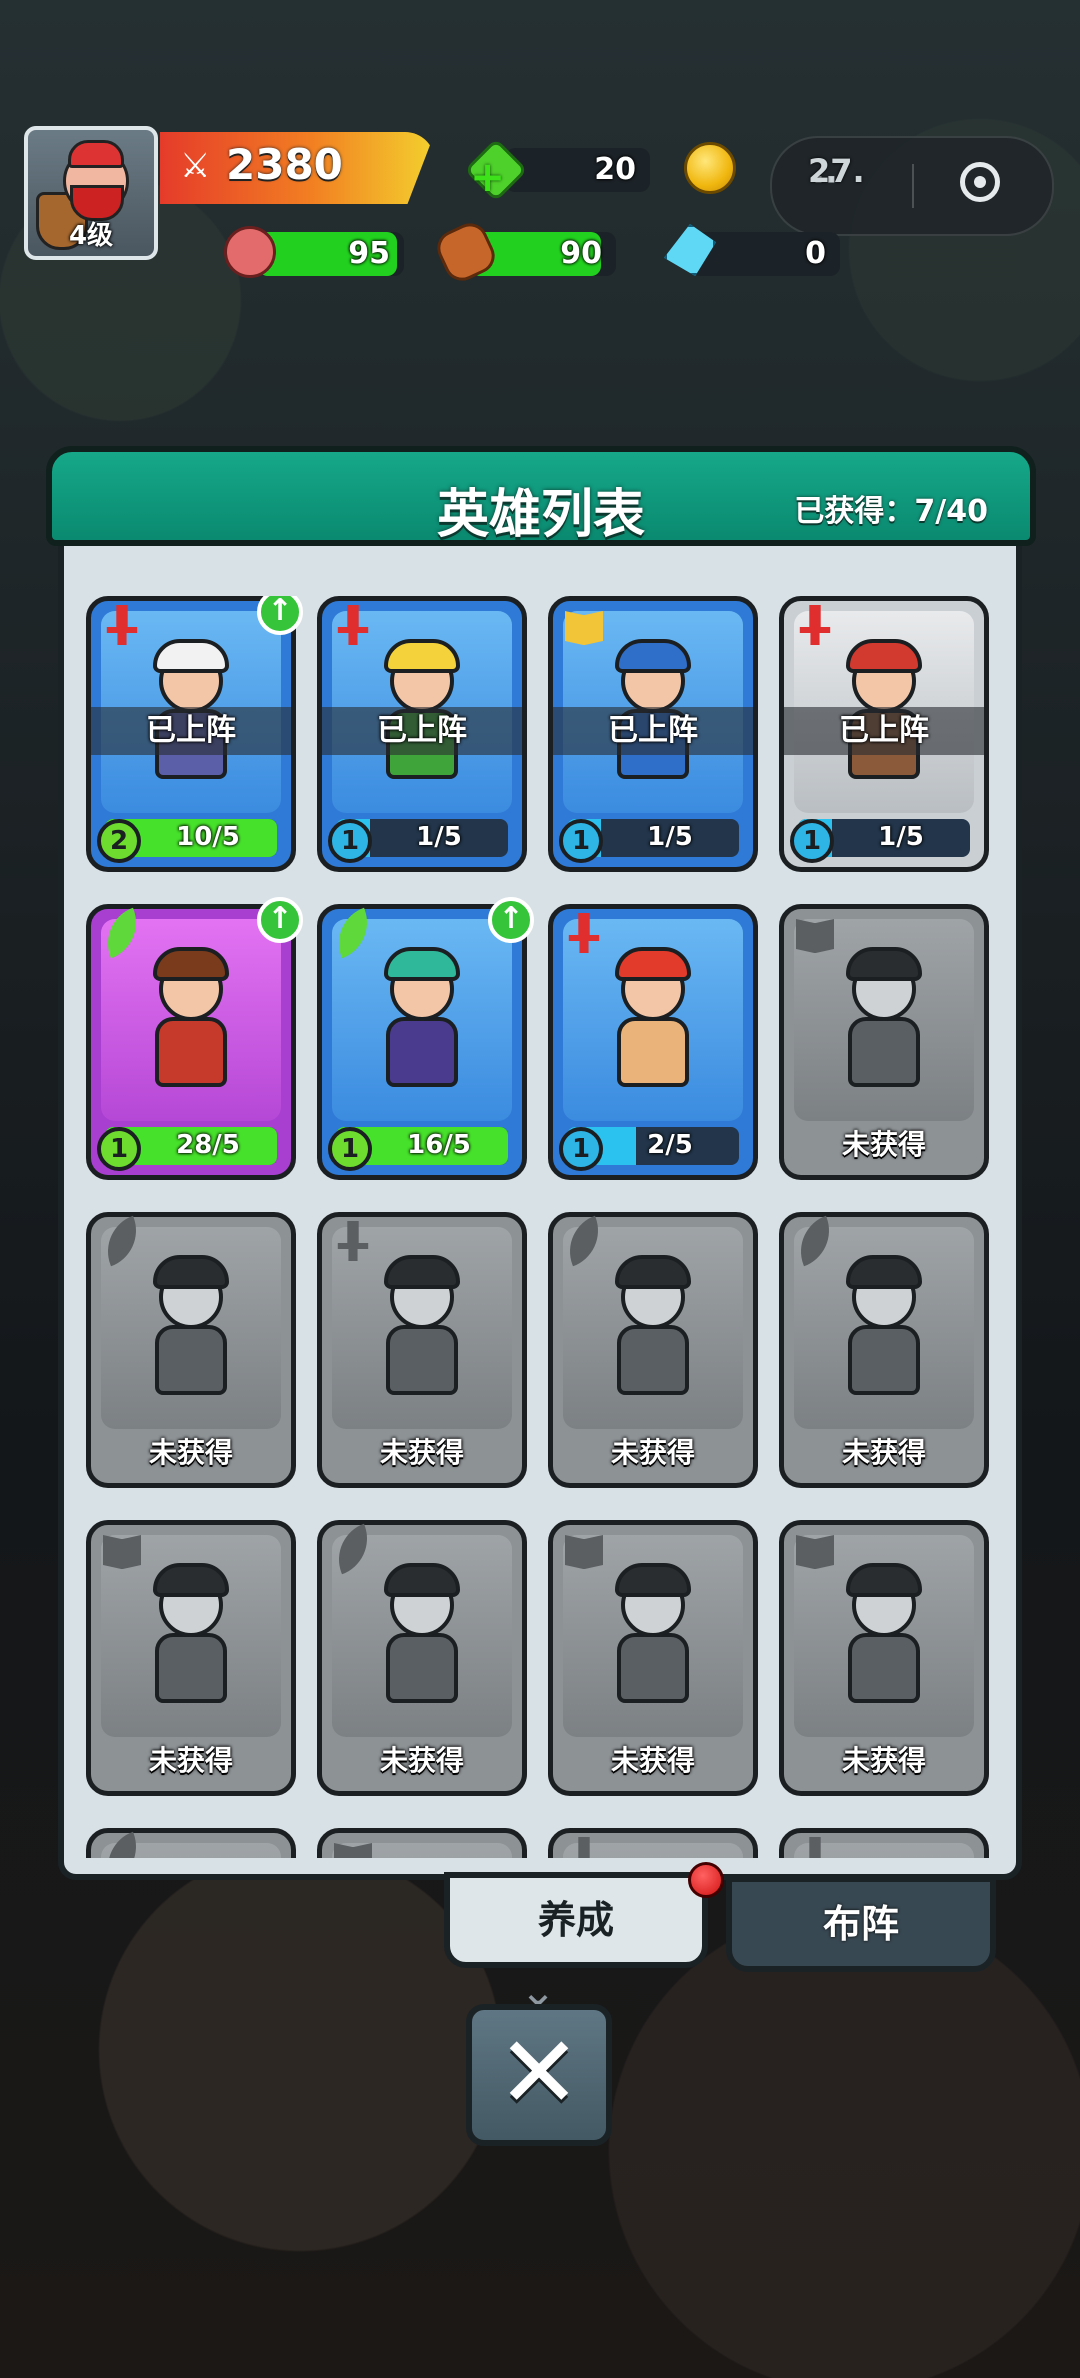 The image size is (1080, 2378). Describe the element at coordinates (913, 186) in the screenshot. I see `capsule-divider` at that location.